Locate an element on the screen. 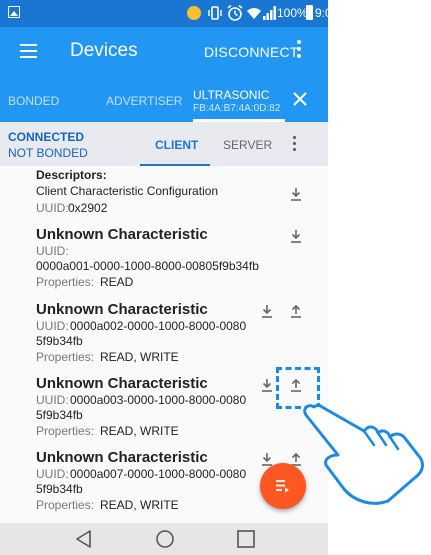  vibrate-icon is located at coordinates (215, 13).